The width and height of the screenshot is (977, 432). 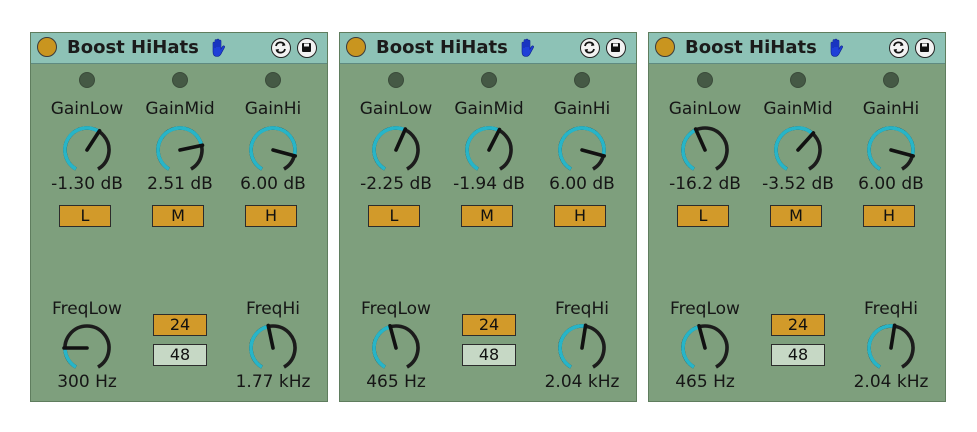 What do you see at coordinates (87, 382) in the screenshot?
I see `freq-low-value: 300 Hz` at bounding box center [87, 382].